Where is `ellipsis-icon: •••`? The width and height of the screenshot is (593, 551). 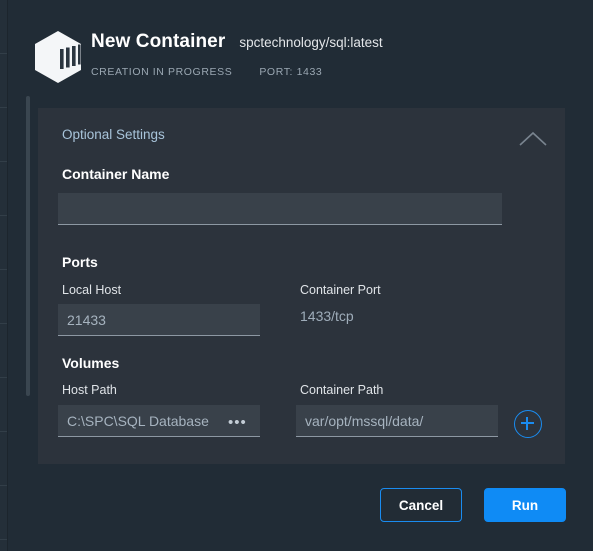 ellipsis-icon: ••• is located at coordinates (237, 423).